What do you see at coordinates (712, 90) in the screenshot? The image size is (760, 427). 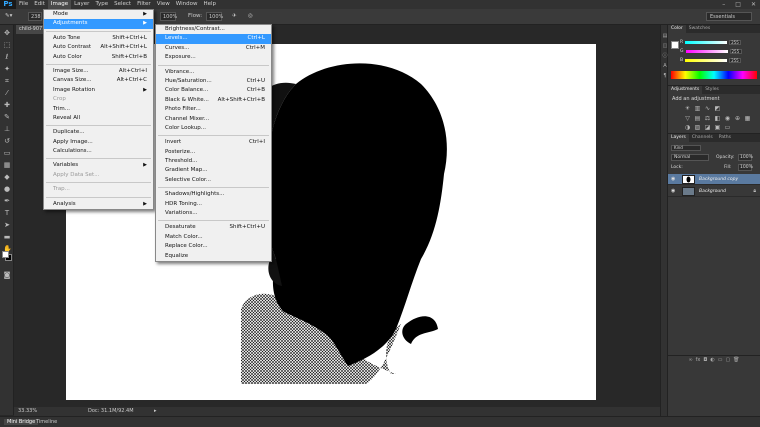 I see `tab-styles: Styles` at bounding box center [712, 90].